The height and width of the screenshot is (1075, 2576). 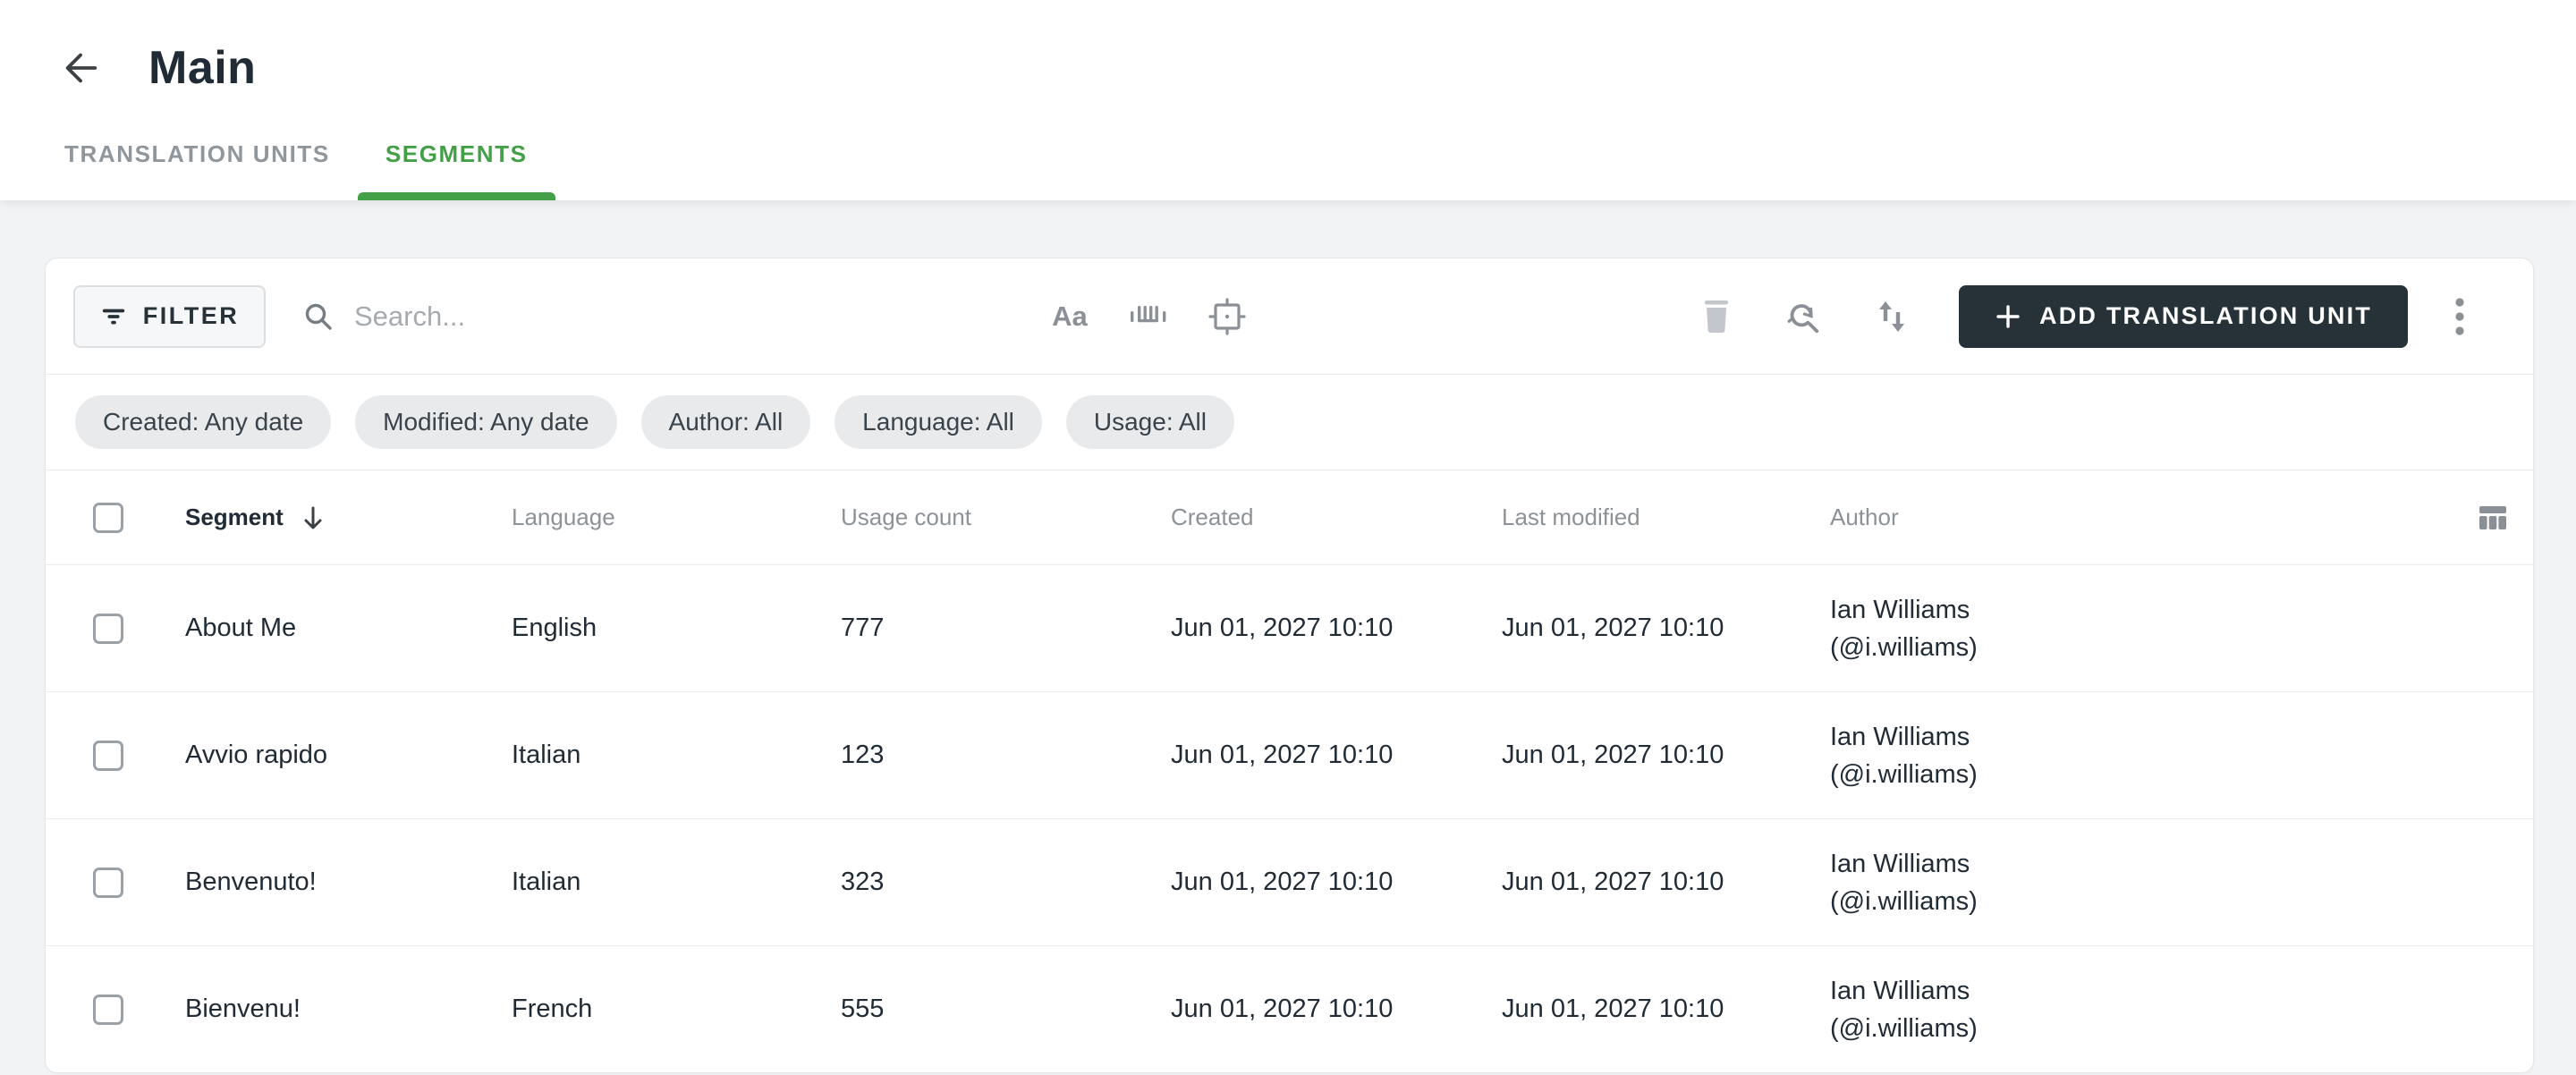 What do you see at coordinates (456, 196) in the screenshot?
I see `active-tab-indicator` at bounding box center [456, 196].